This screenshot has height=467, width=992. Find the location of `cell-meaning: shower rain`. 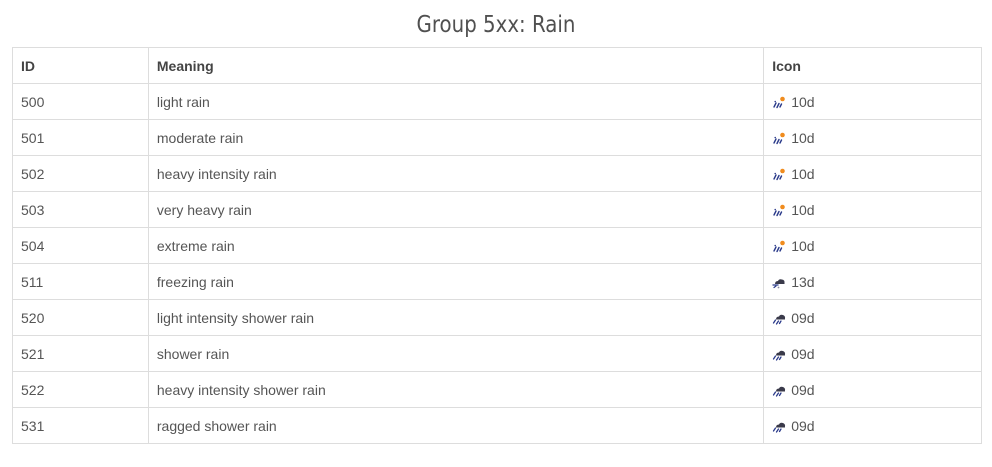

cell-meaning: shower rain is located at coordinates (456, 353).